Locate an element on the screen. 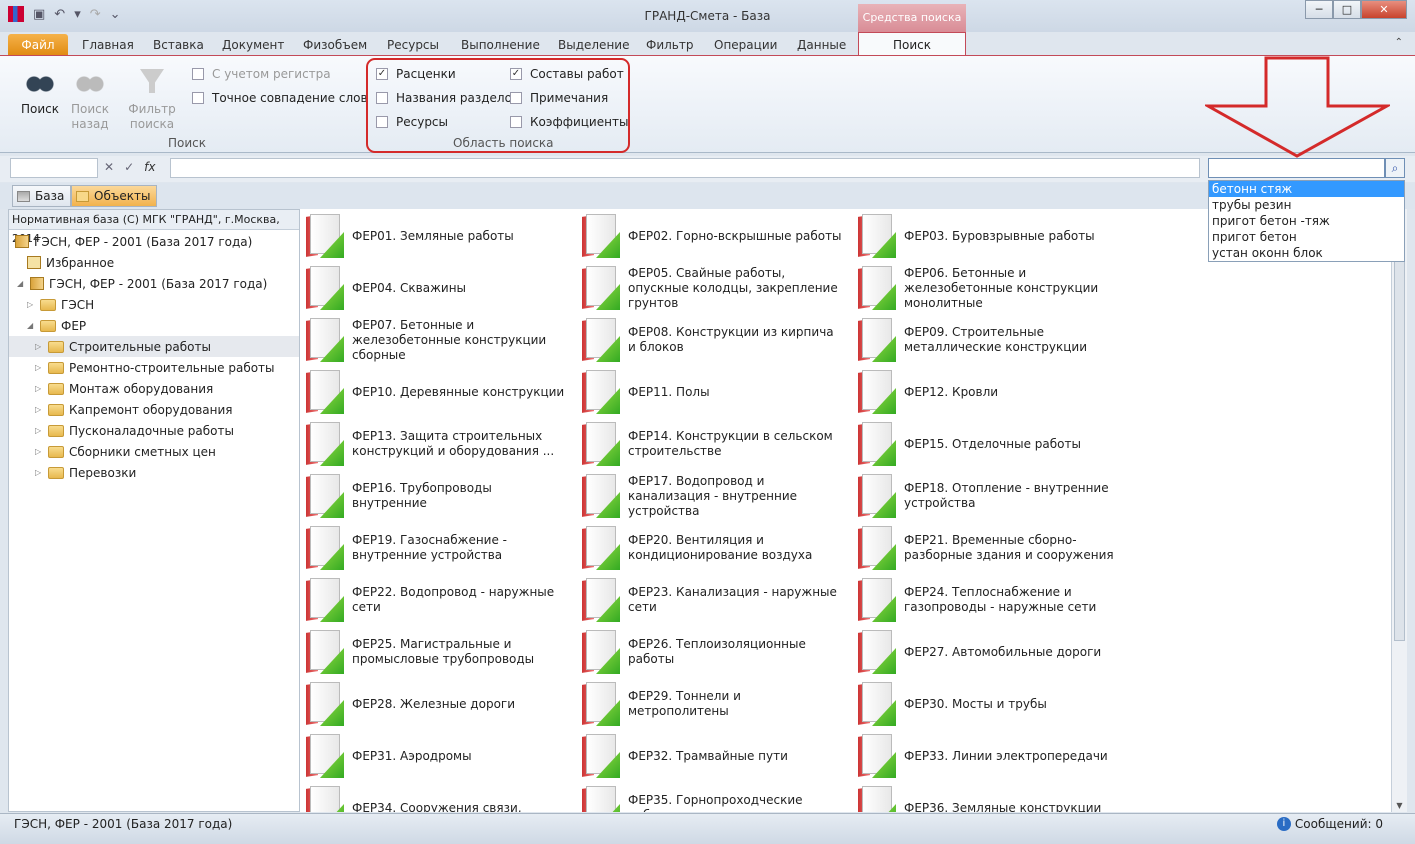 The height and width of the screenshot is (844, 1415). scroll-down-icon: ▼ is located at coordinates (1399, 805).